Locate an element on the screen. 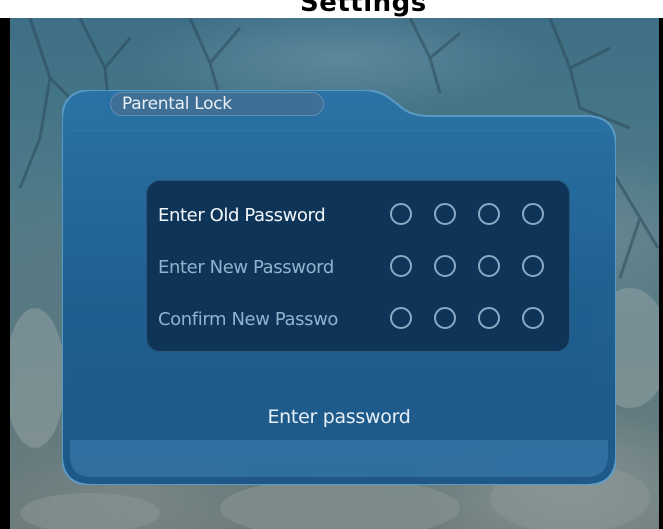 The height and width of the screenshot is (529, 663). dialog-title: Parental Lock is located at coordinates (177, 104).